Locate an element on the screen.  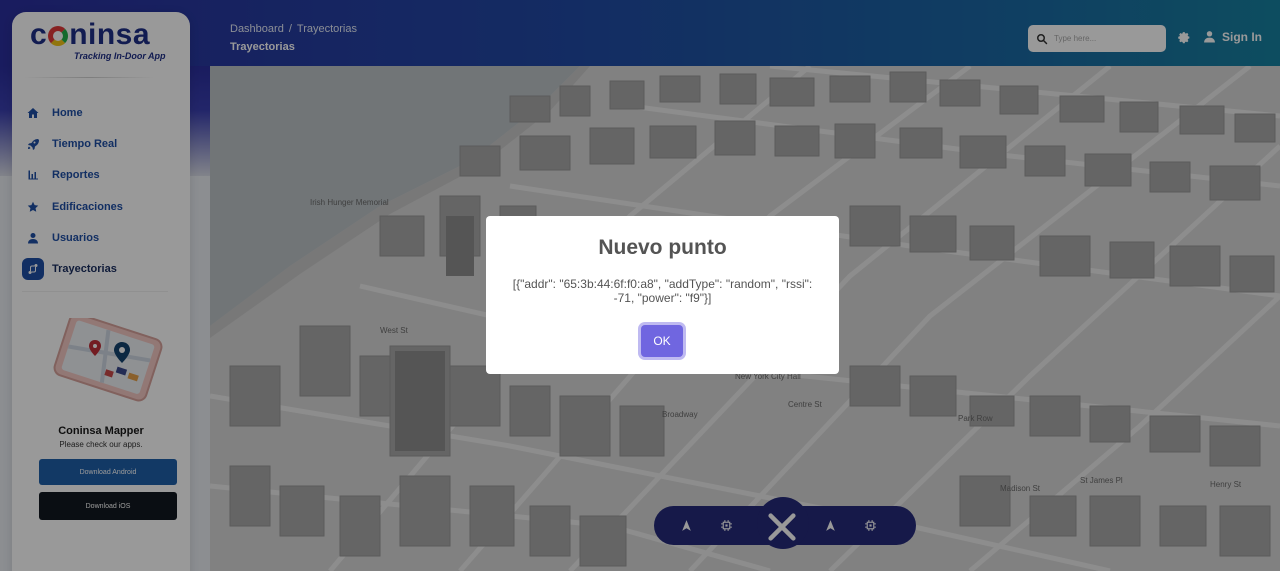
ok-button: OK is located at coordinates (662, 341).